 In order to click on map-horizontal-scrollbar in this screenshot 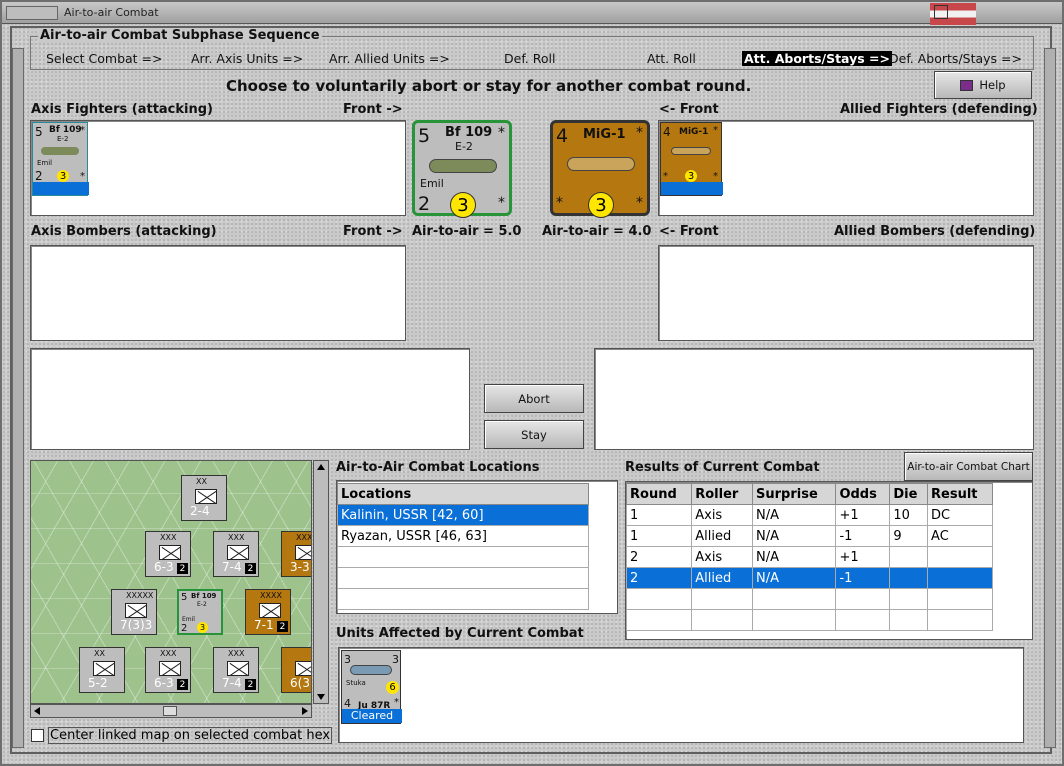, I will do `click(171, 711)`.